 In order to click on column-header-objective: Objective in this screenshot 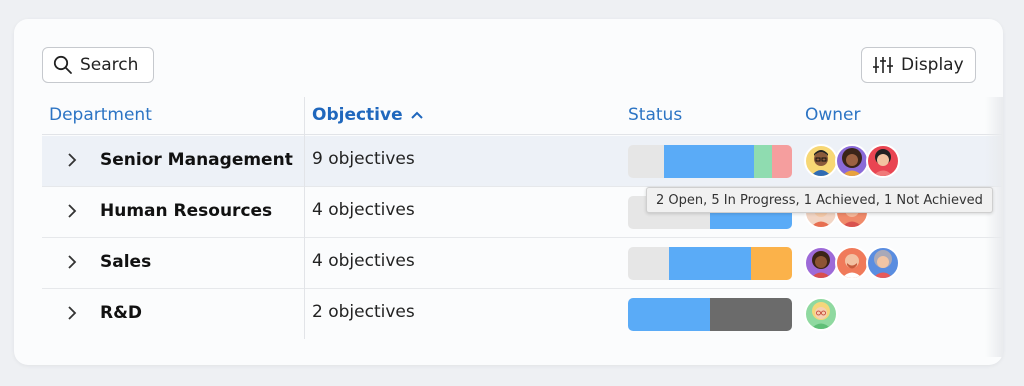, I will do `click(368, 115)`.